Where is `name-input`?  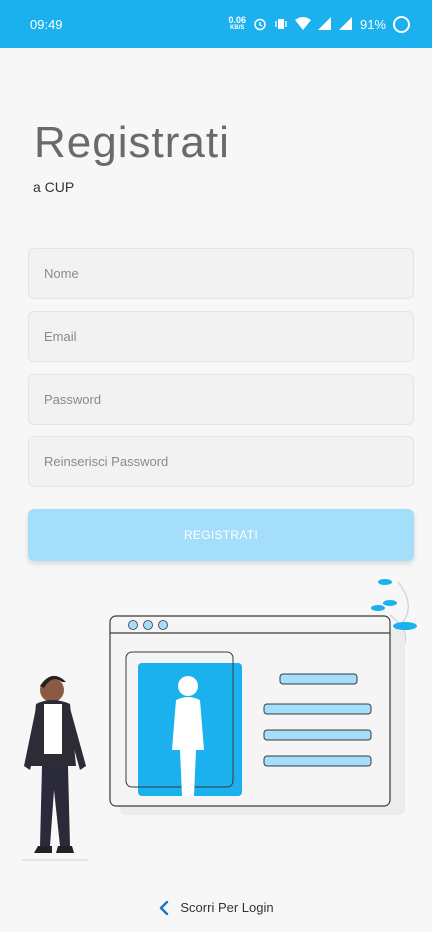
name-input is located at coordinates (221, 273).